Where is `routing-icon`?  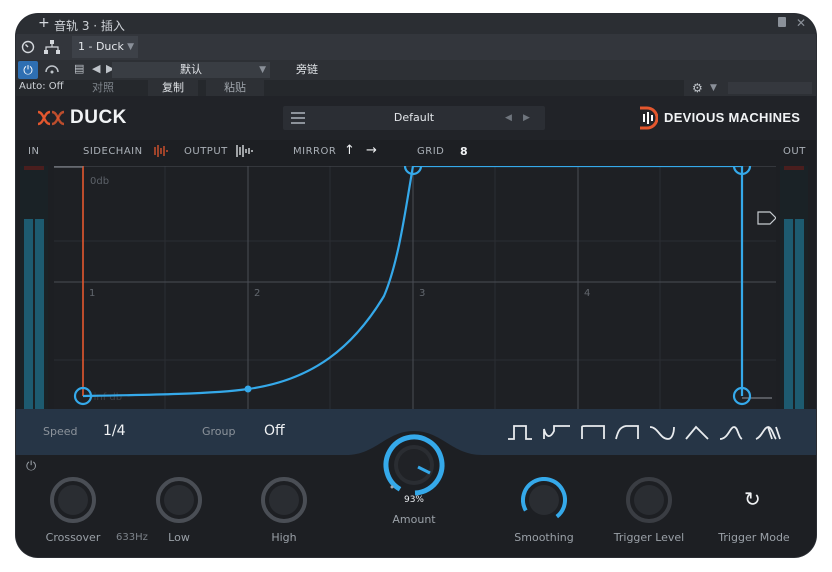
routing-icon is located at coordinates (52, 47).